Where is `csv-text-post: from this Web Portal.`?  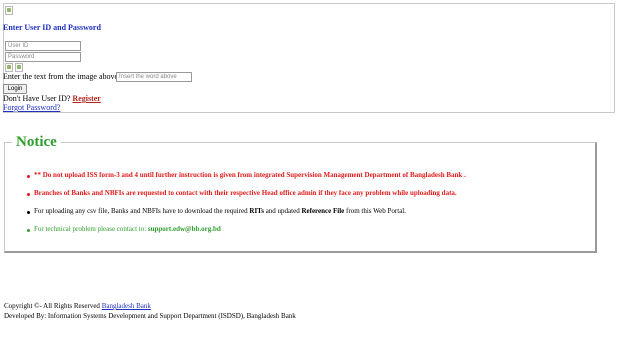
csv-text-post: from this Web Portal. is located at coordinates (376, 211).